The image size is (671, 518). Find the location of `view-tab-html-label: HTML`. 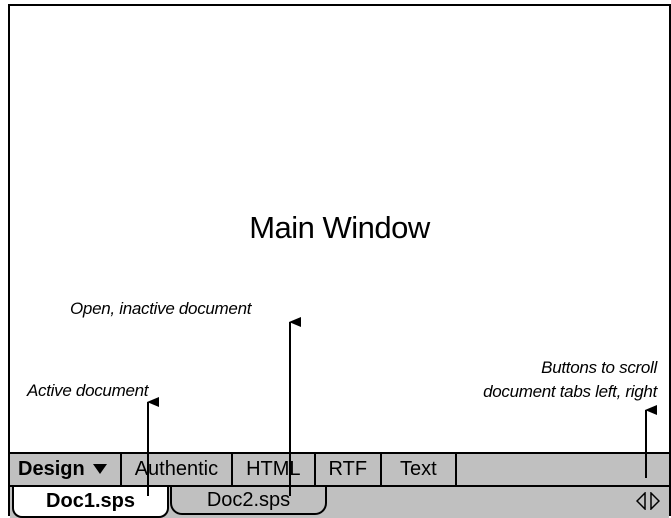

view-tab-html-label: HTML is located at coordinates (273, 469).